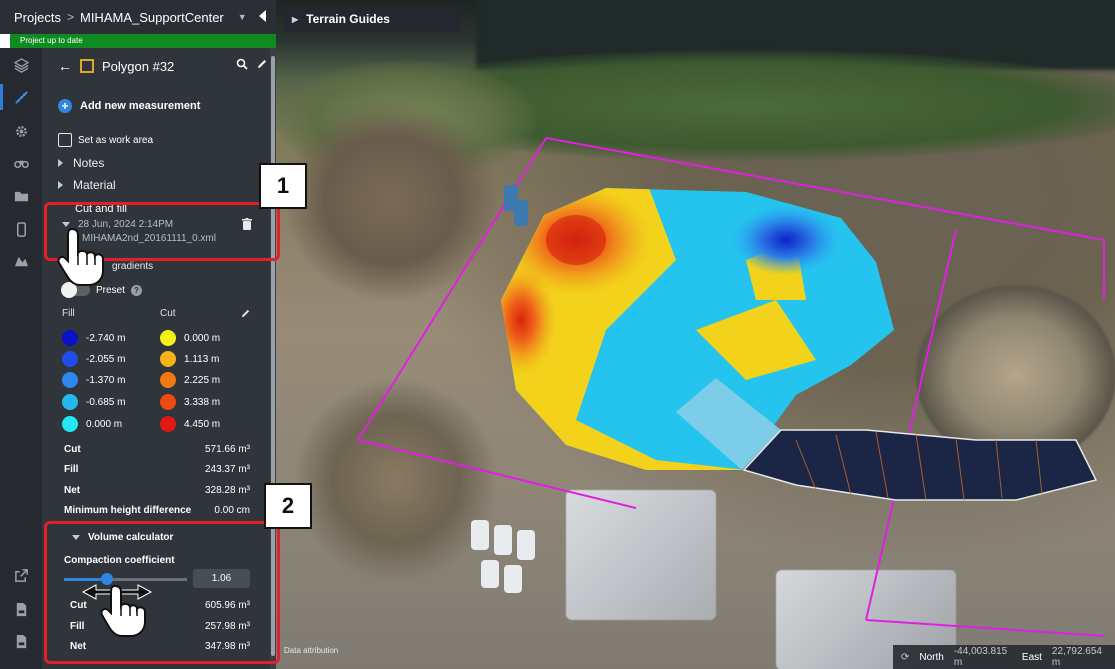  I want to click on fill-legend-item: -0.685 m, so click(93, 402).